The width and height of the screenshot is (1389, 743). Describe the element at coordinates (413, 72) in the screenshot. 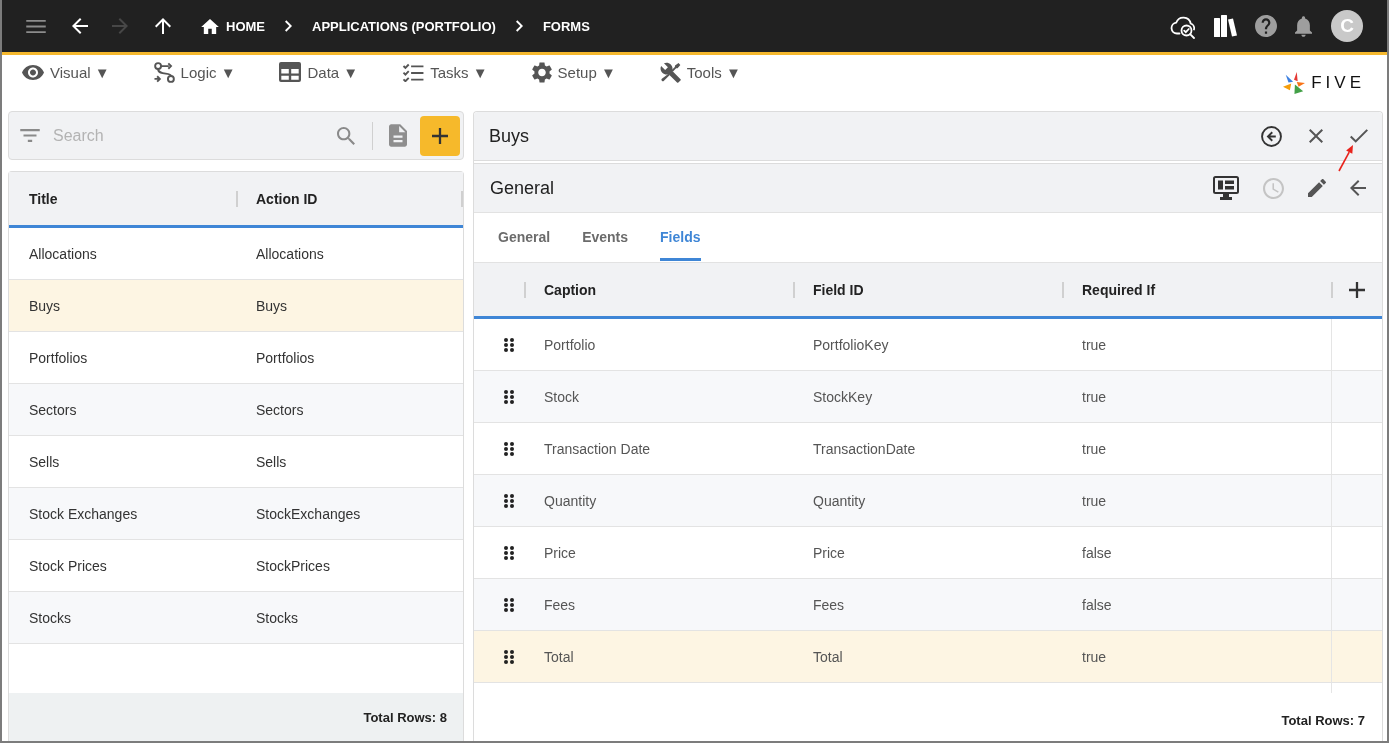

I see `checklist-icon` at that location.